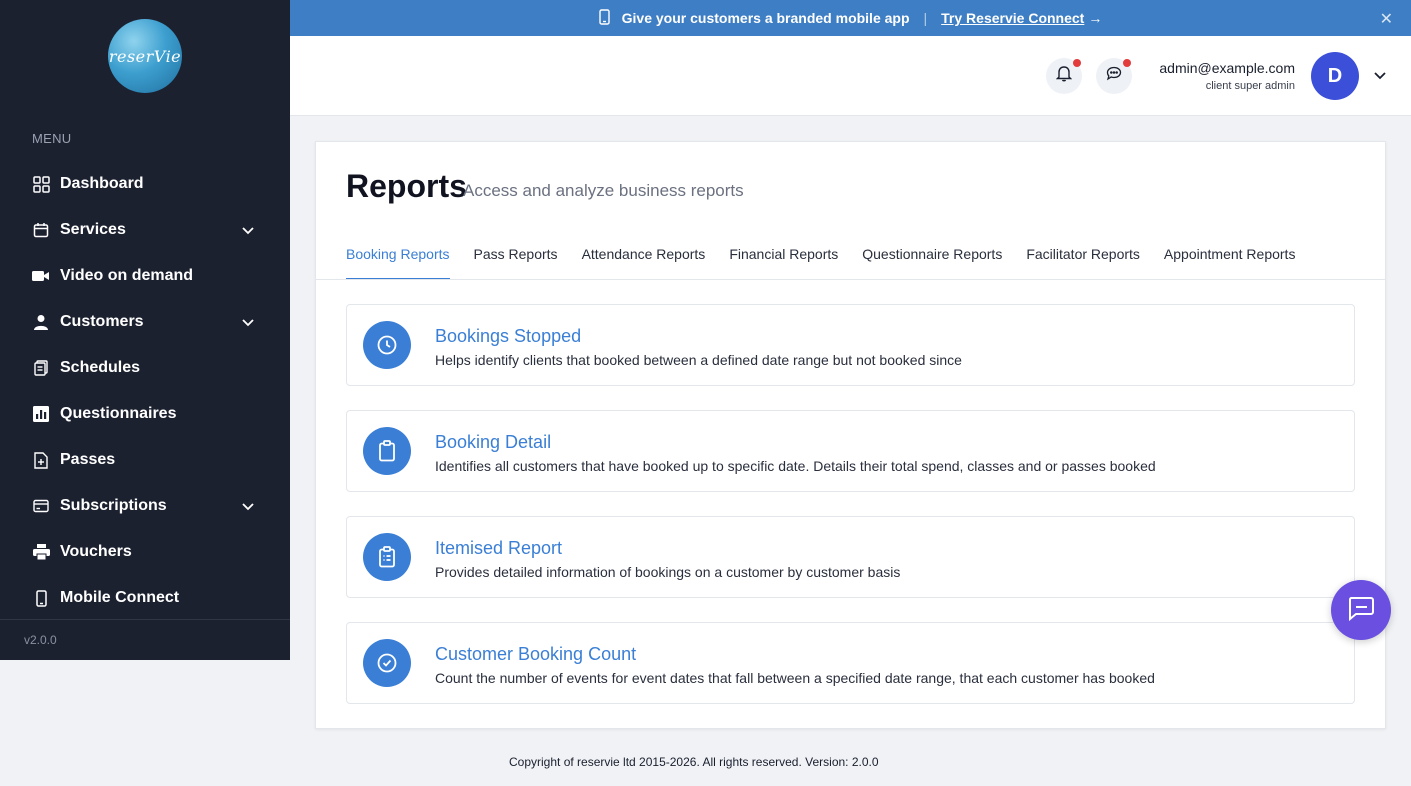 The image size is (1411, 786). Describe the element at coordinates (102, 321) in the screenshot. I see `sidebar-item-label: Customers` at that location.